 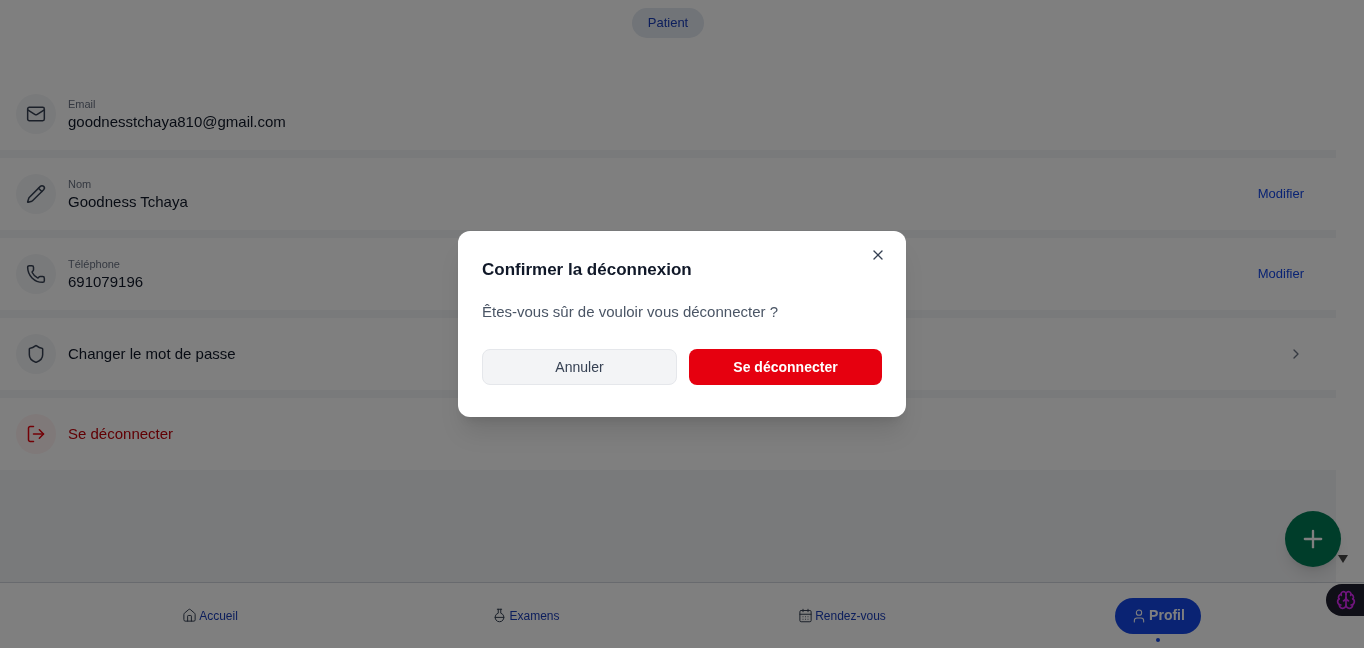 What do you see at coordinates (36, 194) in the screenshot?
I see `pencil-icon` at bounding box center [36, 194].